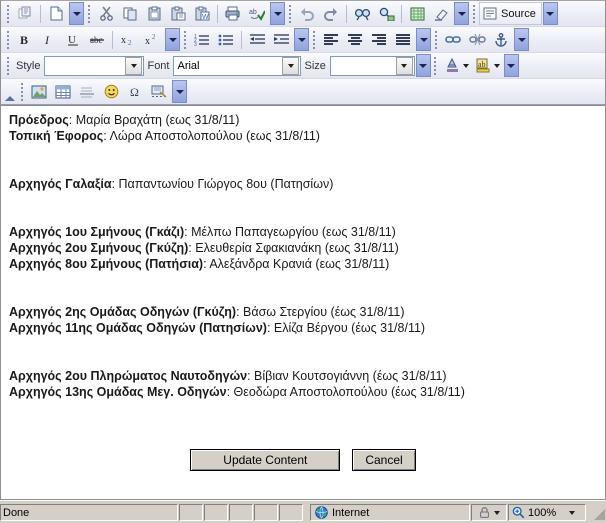 The image size is (606, 523). What do you see at coordinates (76, 13) in the screenshot?
I see `new-page-dropdown-arrow` at bounding box center [76, 13].